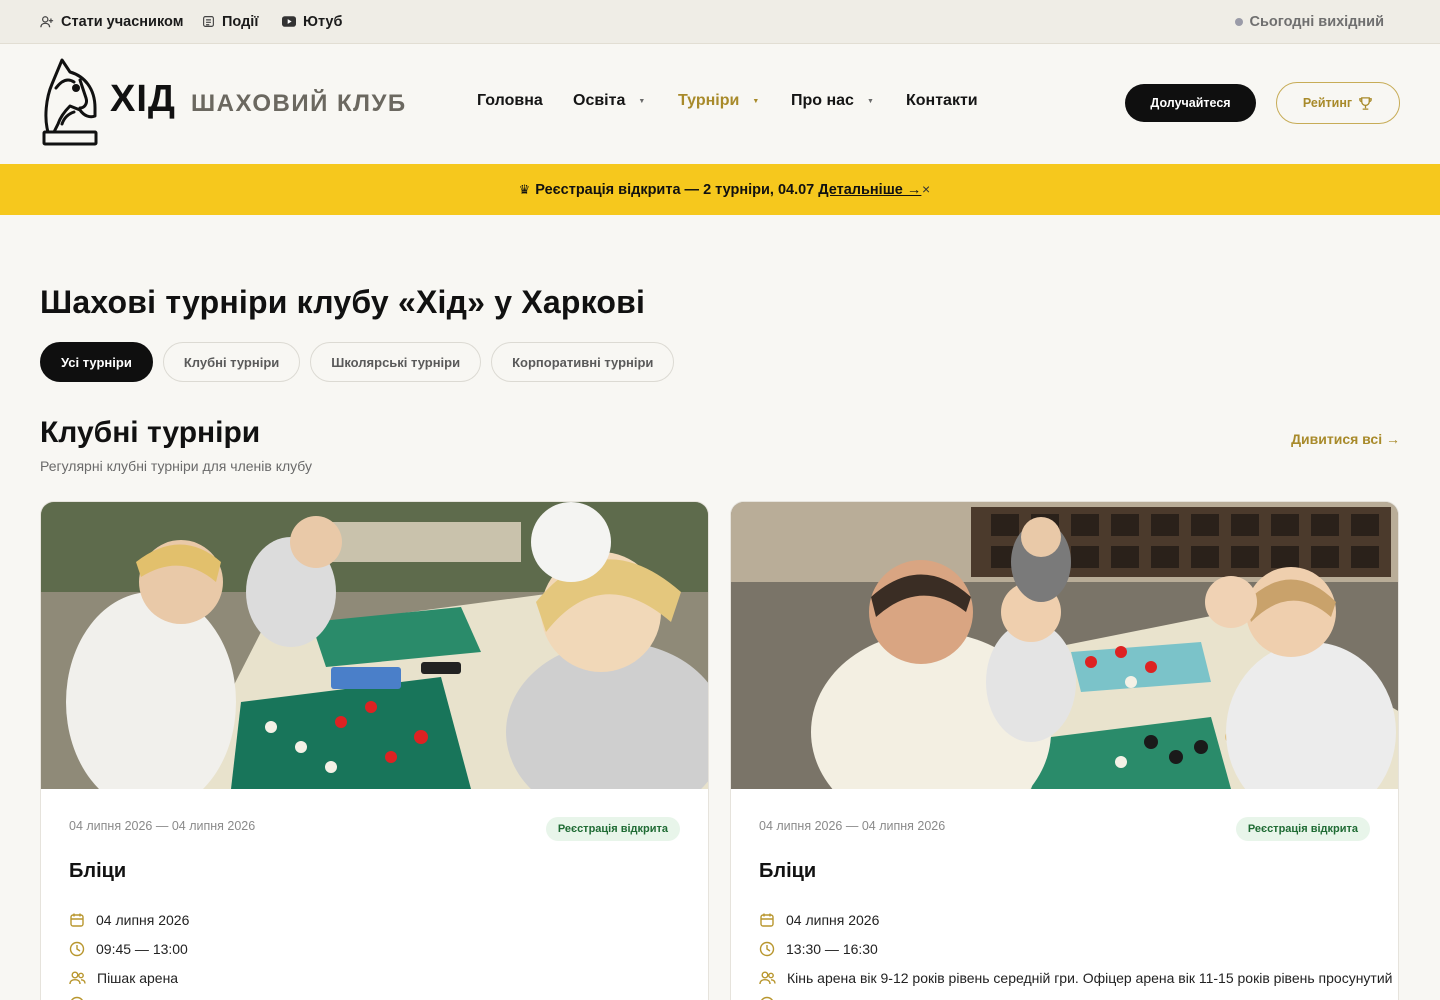  I want to click on close-icon: ×, so click(926, 189).